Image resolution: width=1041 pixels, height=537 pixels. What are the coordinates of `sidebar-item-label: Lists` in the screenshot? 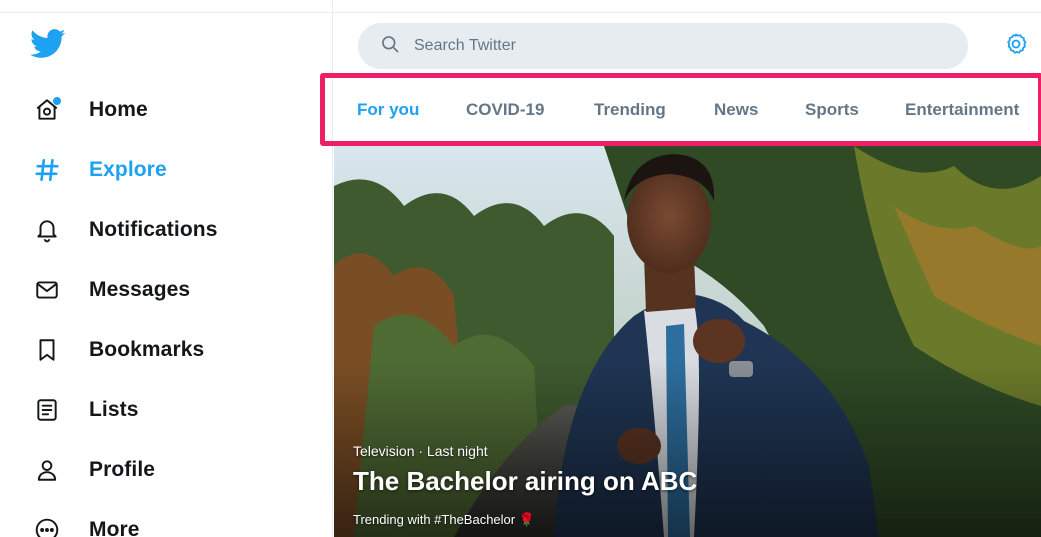 It's located at (114, 409).